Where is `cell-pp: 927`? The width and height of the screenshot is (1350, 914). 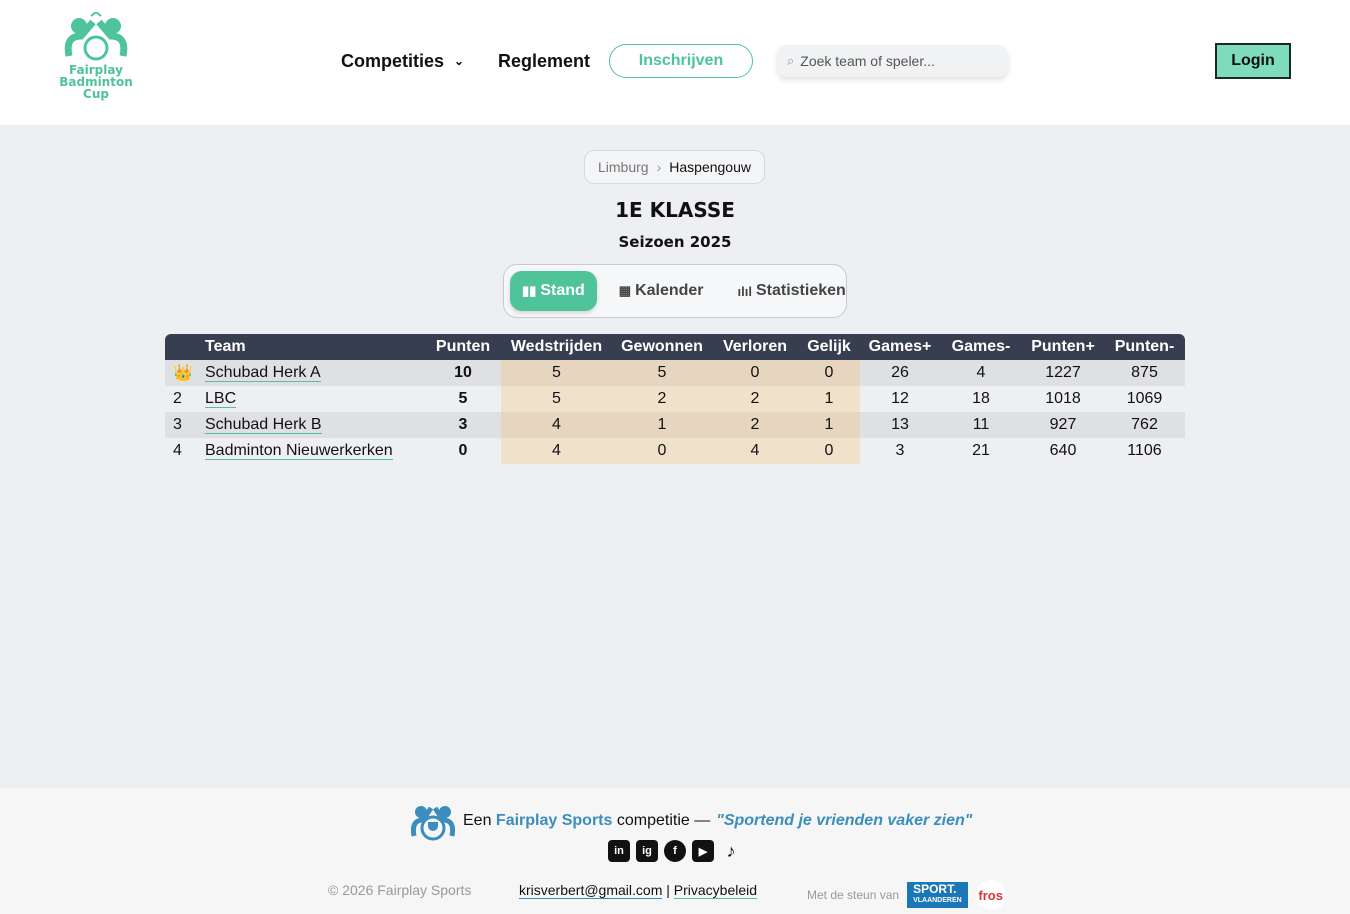
cell-pp: 927 is located at coordinates (1063, 425).